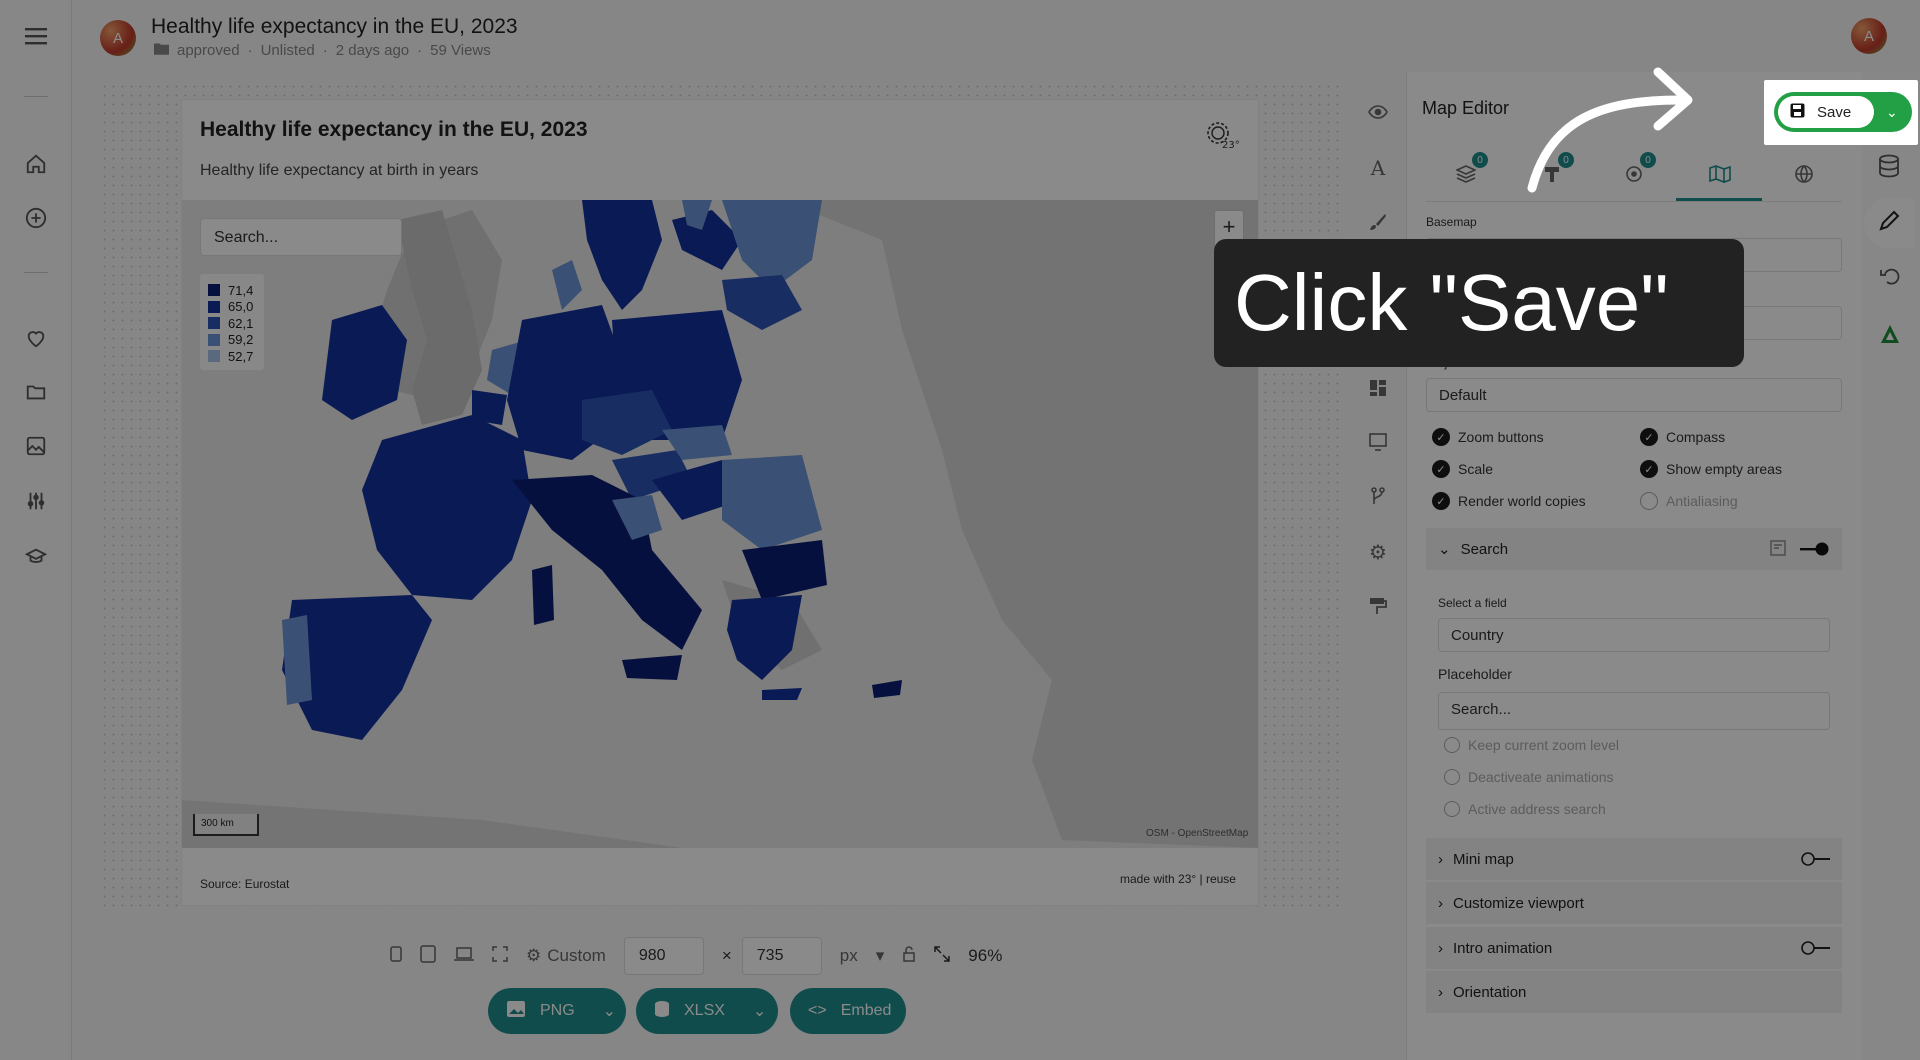  What do you see at coordinates (1378, 552) in the screenshot?
I see `settings-icon: ⚙` at bounding box center [1378, 552].